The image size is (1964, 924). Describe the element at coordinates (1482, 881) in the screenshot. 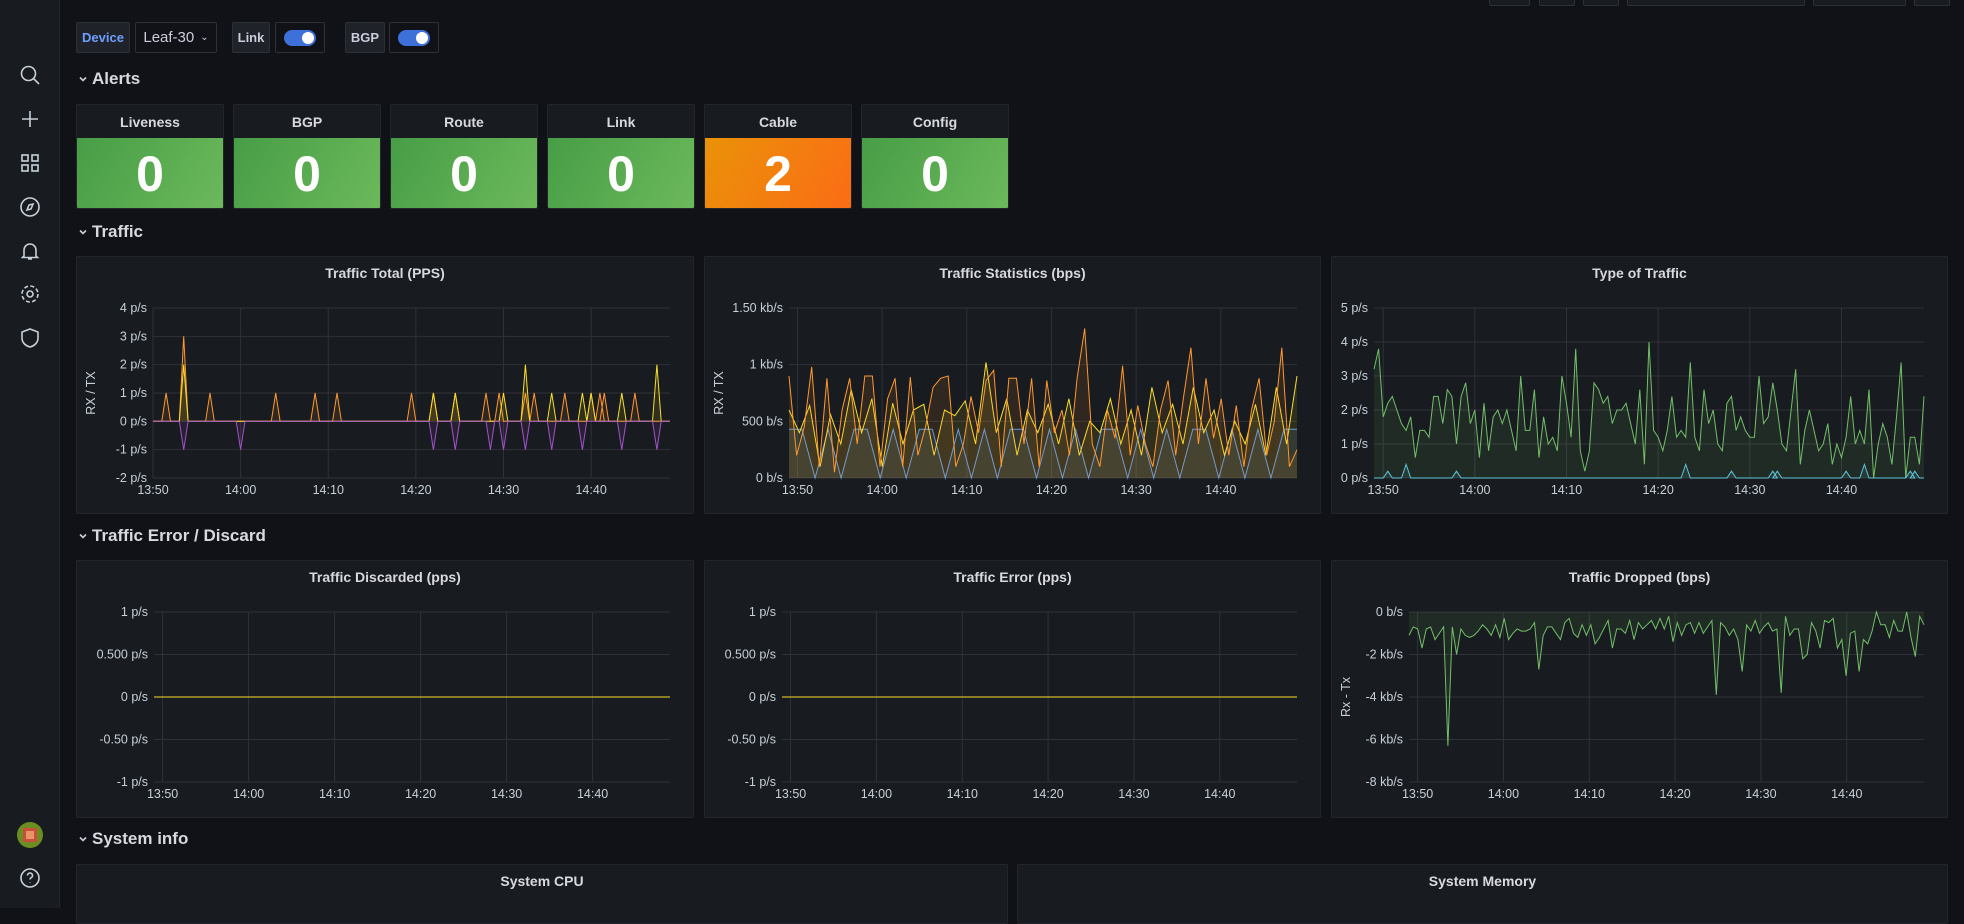

I see `panel-title: System Memory` at that location.